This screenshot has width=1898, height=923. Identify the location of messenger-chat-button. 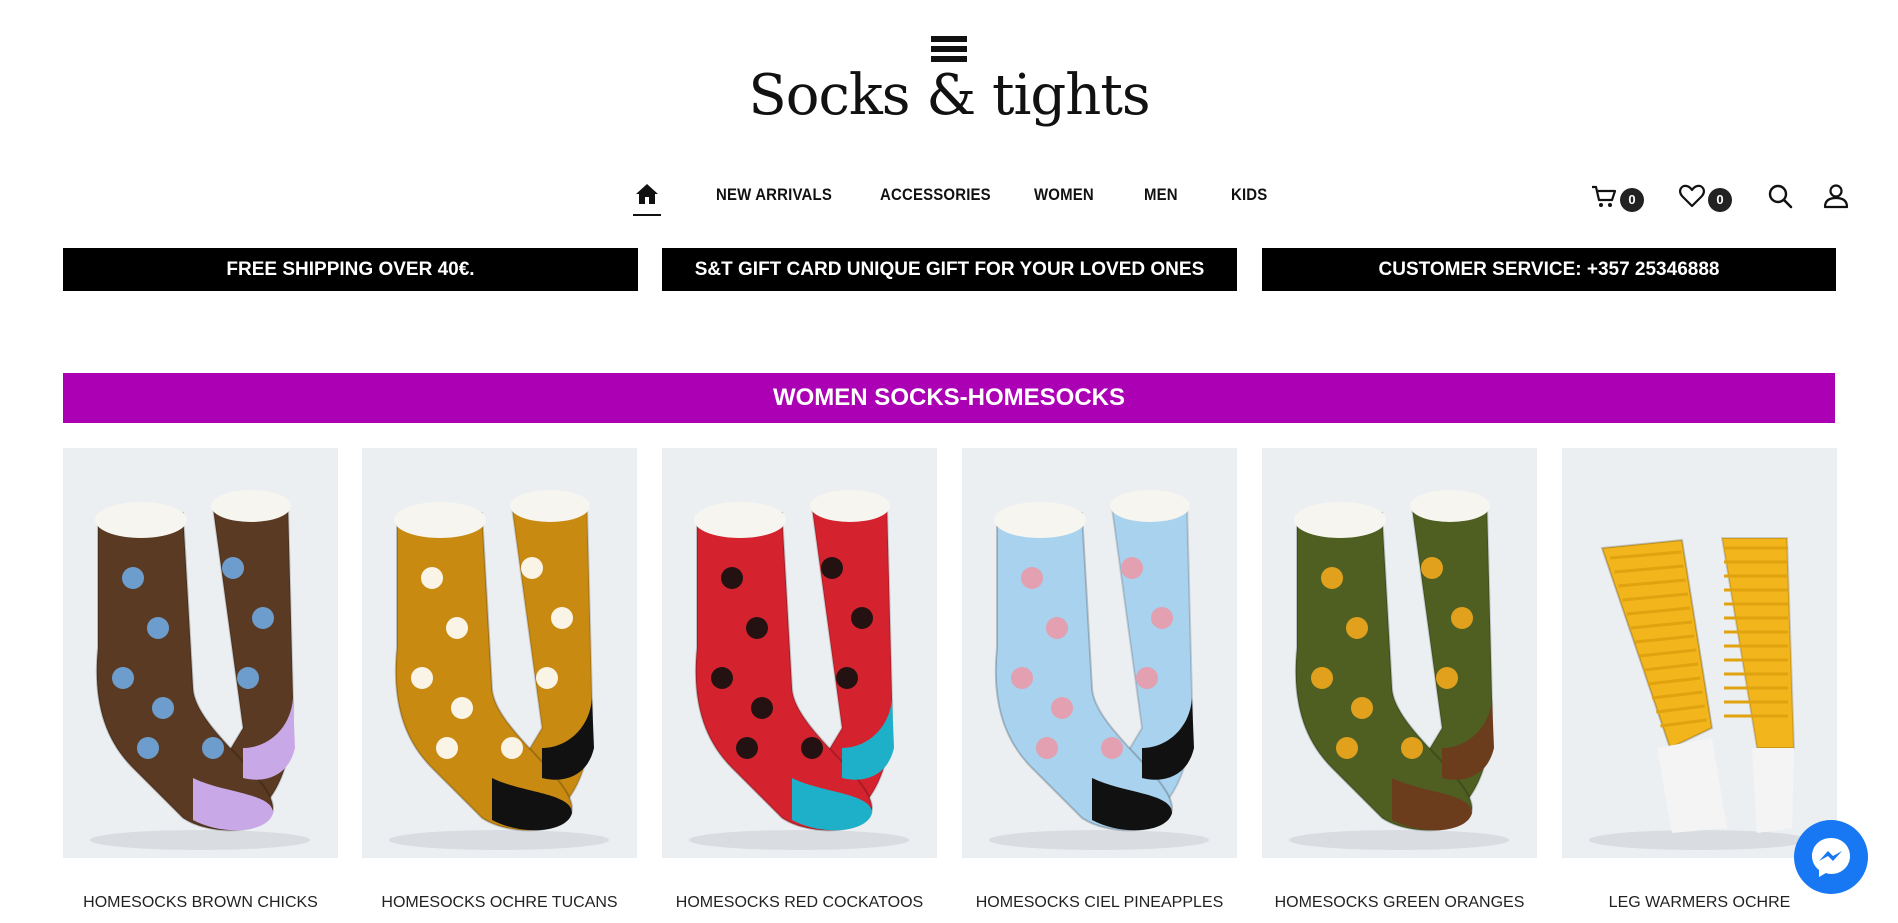
(1831, 857).